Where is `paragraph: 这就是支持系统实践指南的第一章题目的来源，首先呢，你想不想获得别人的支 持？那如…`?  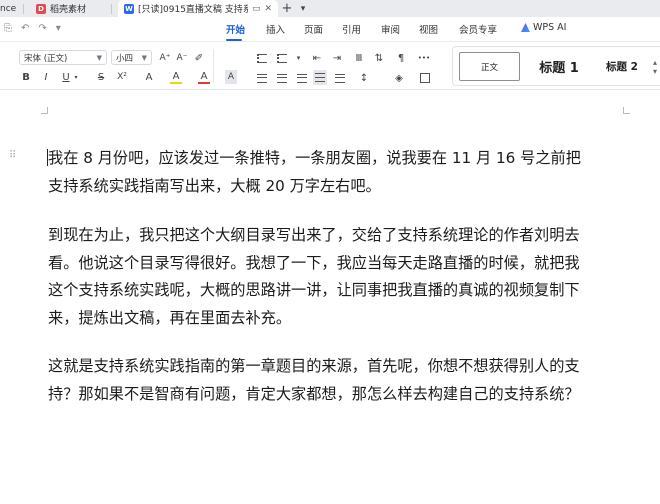
paragraph: 这就是支持系统实践指南的第一章题目的来源，首先呢，你想不想获得别人的支 持？那如… is located at coordinates (341, 380).